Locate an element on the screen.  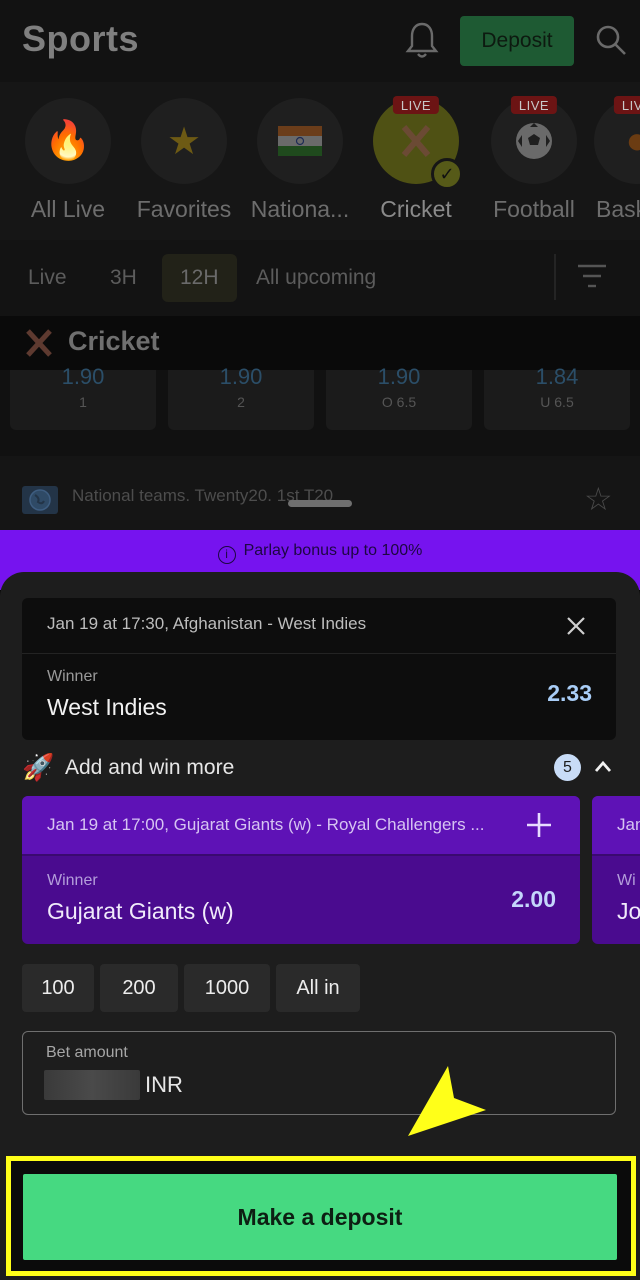
plus-icon is located at coordinates (539, 825).